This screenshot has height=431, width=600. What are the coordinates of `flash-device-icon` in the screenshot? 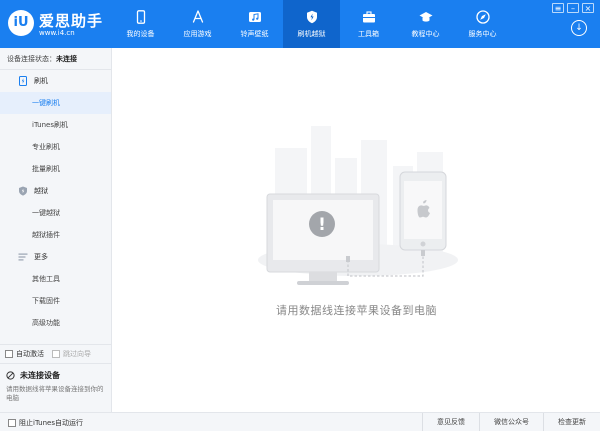 It's located at (23, 81).